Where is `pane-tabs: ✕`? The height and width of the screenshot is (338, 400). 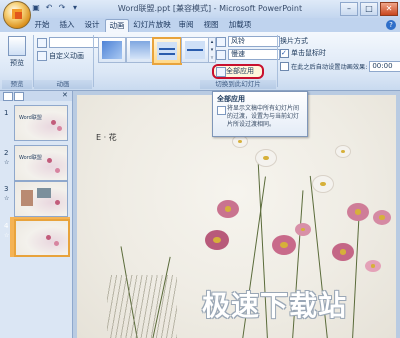 pane-tabs: ✕ is located at coordinates (36, 96).